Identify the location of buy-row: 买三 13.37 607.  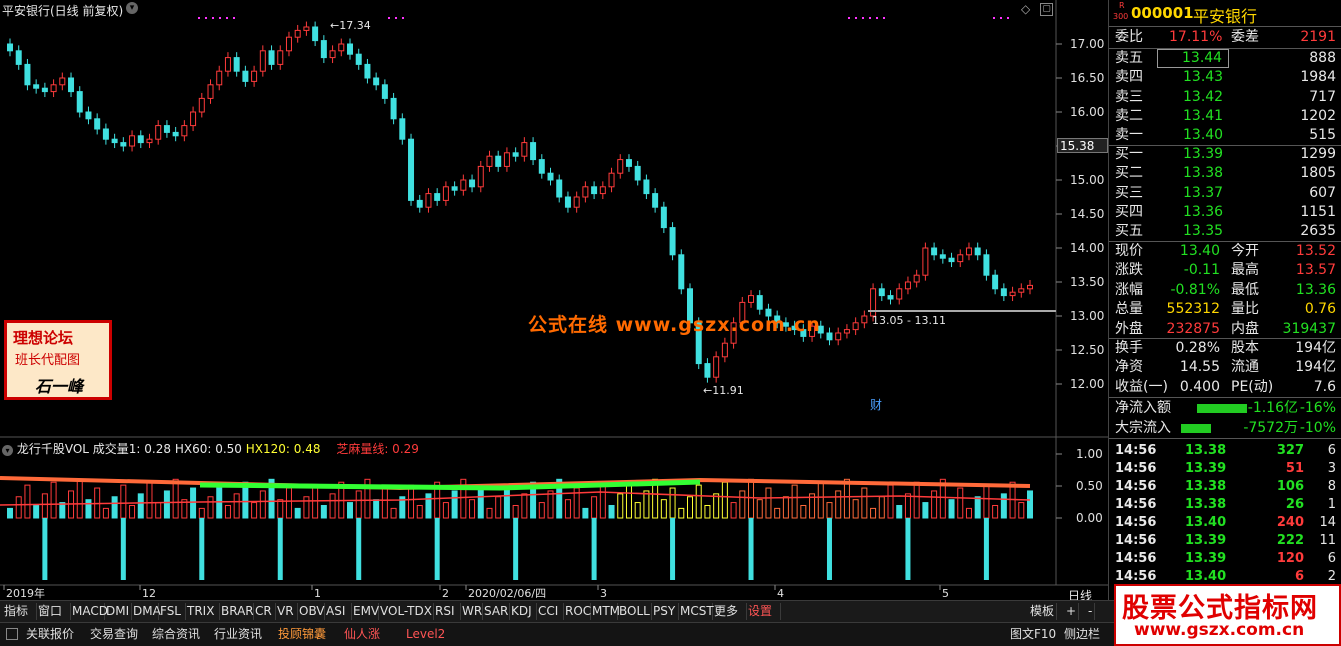
(1225, 193).